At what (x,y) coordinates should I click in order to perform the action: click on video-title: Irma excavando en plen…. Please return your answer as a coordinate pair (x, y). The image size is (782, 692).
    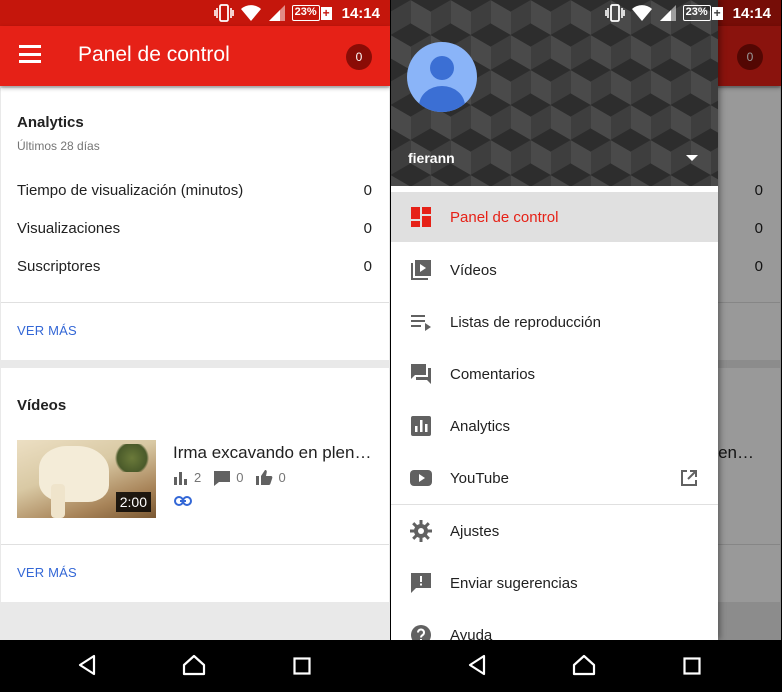
    Looking at the image, I should click on (273, 453).